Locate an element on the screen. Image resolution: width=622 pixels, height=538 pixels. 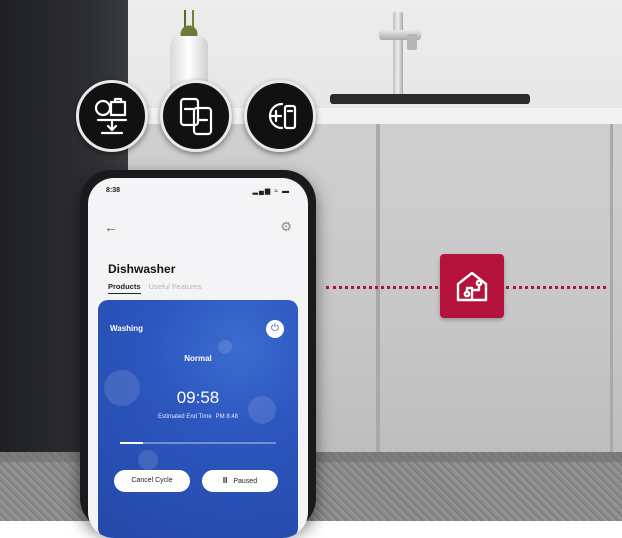
remaining-time: 09:58 is located at coordinates (198, 397).